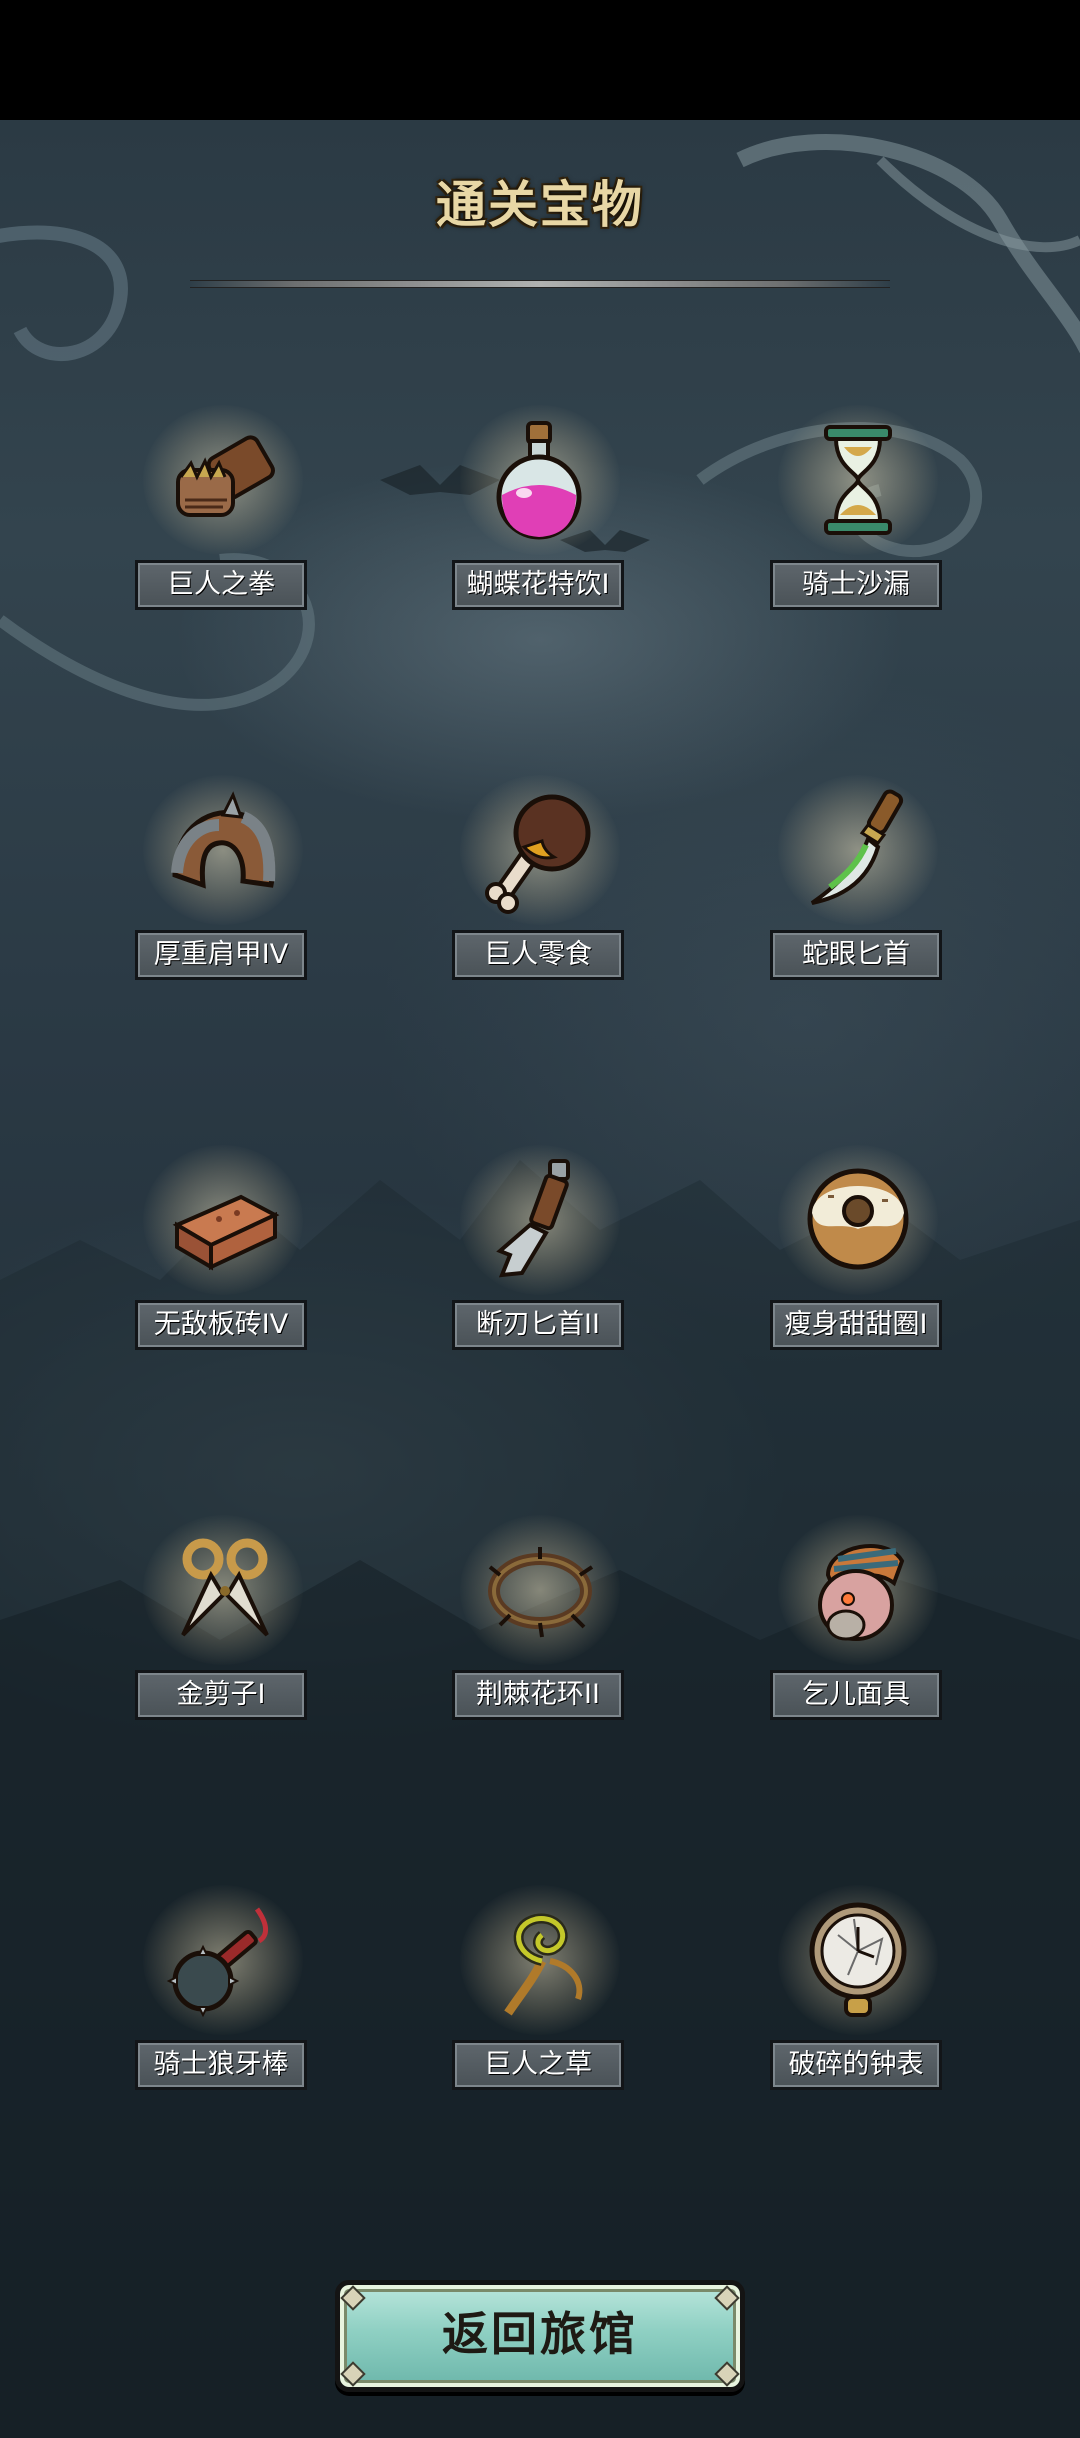 The width and height of the screenshot is (1080, 2438). I want to click on title-divider, so click(540, 284).